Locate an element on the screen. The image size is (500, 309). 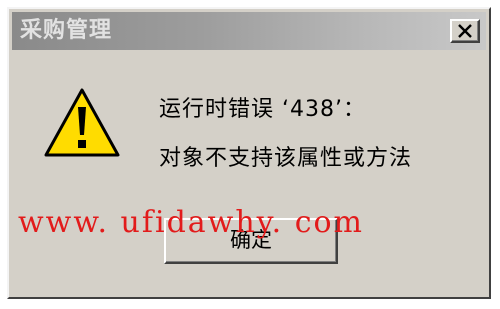
warning-triangle-icon is located at coordinates (82, 122).